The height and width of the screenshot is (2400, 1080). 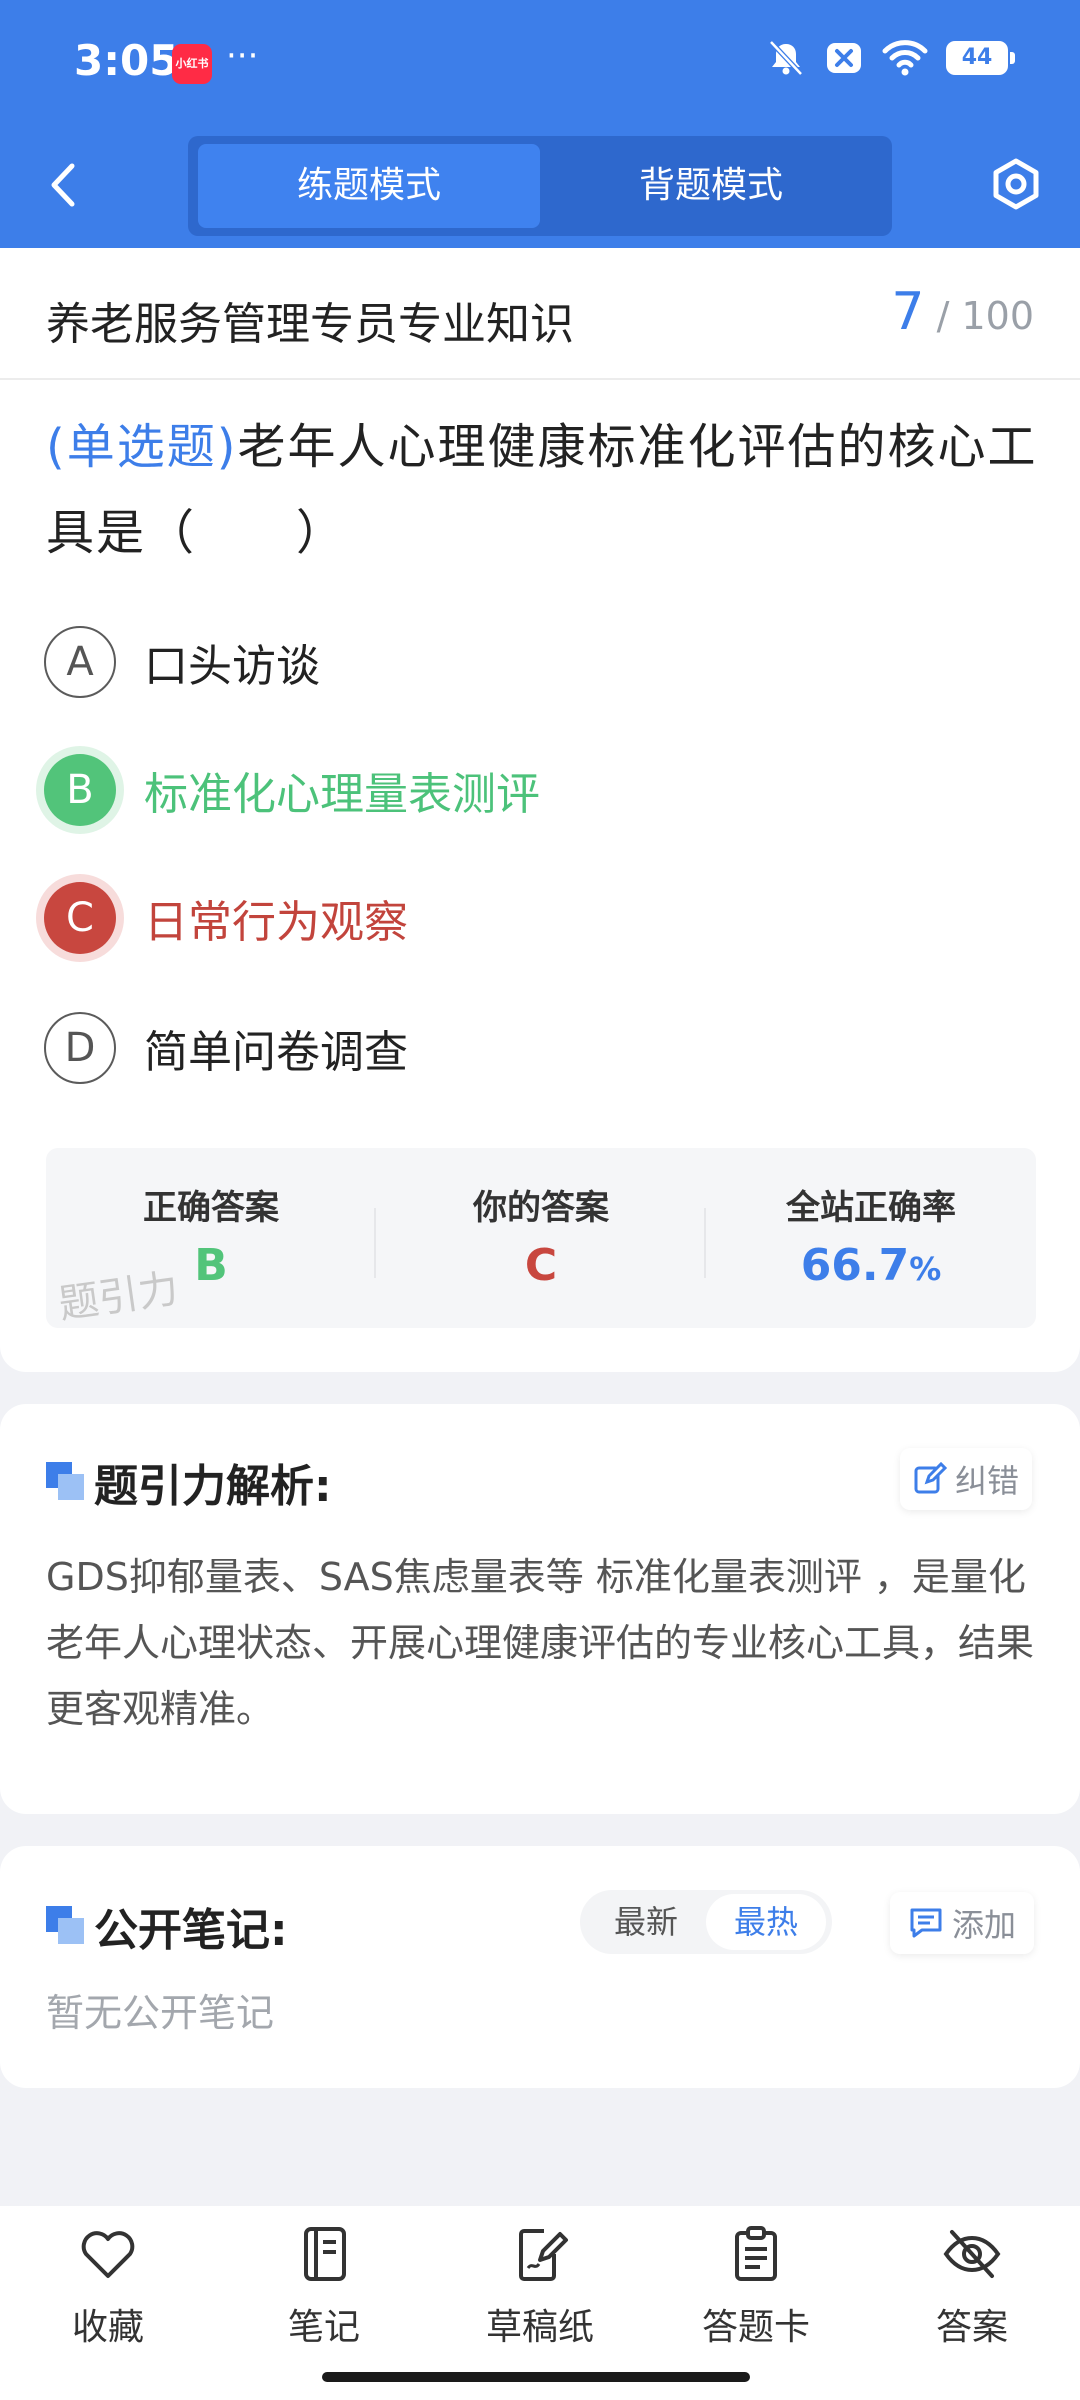 What do you see at coordinates (369, 186) in the screenshot?
I see `tab-practice-mode: 练题模式` at bounding box center [369, 186].